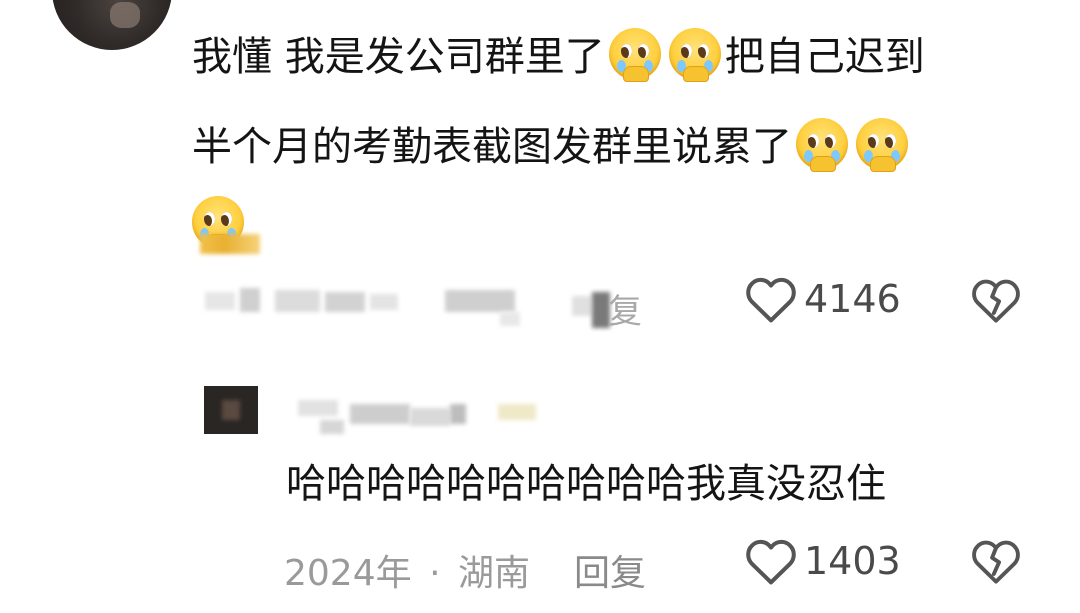  I want to click on comment-text-segment: 半个月的考勤表截图发群里说累了, so click(492, 147).